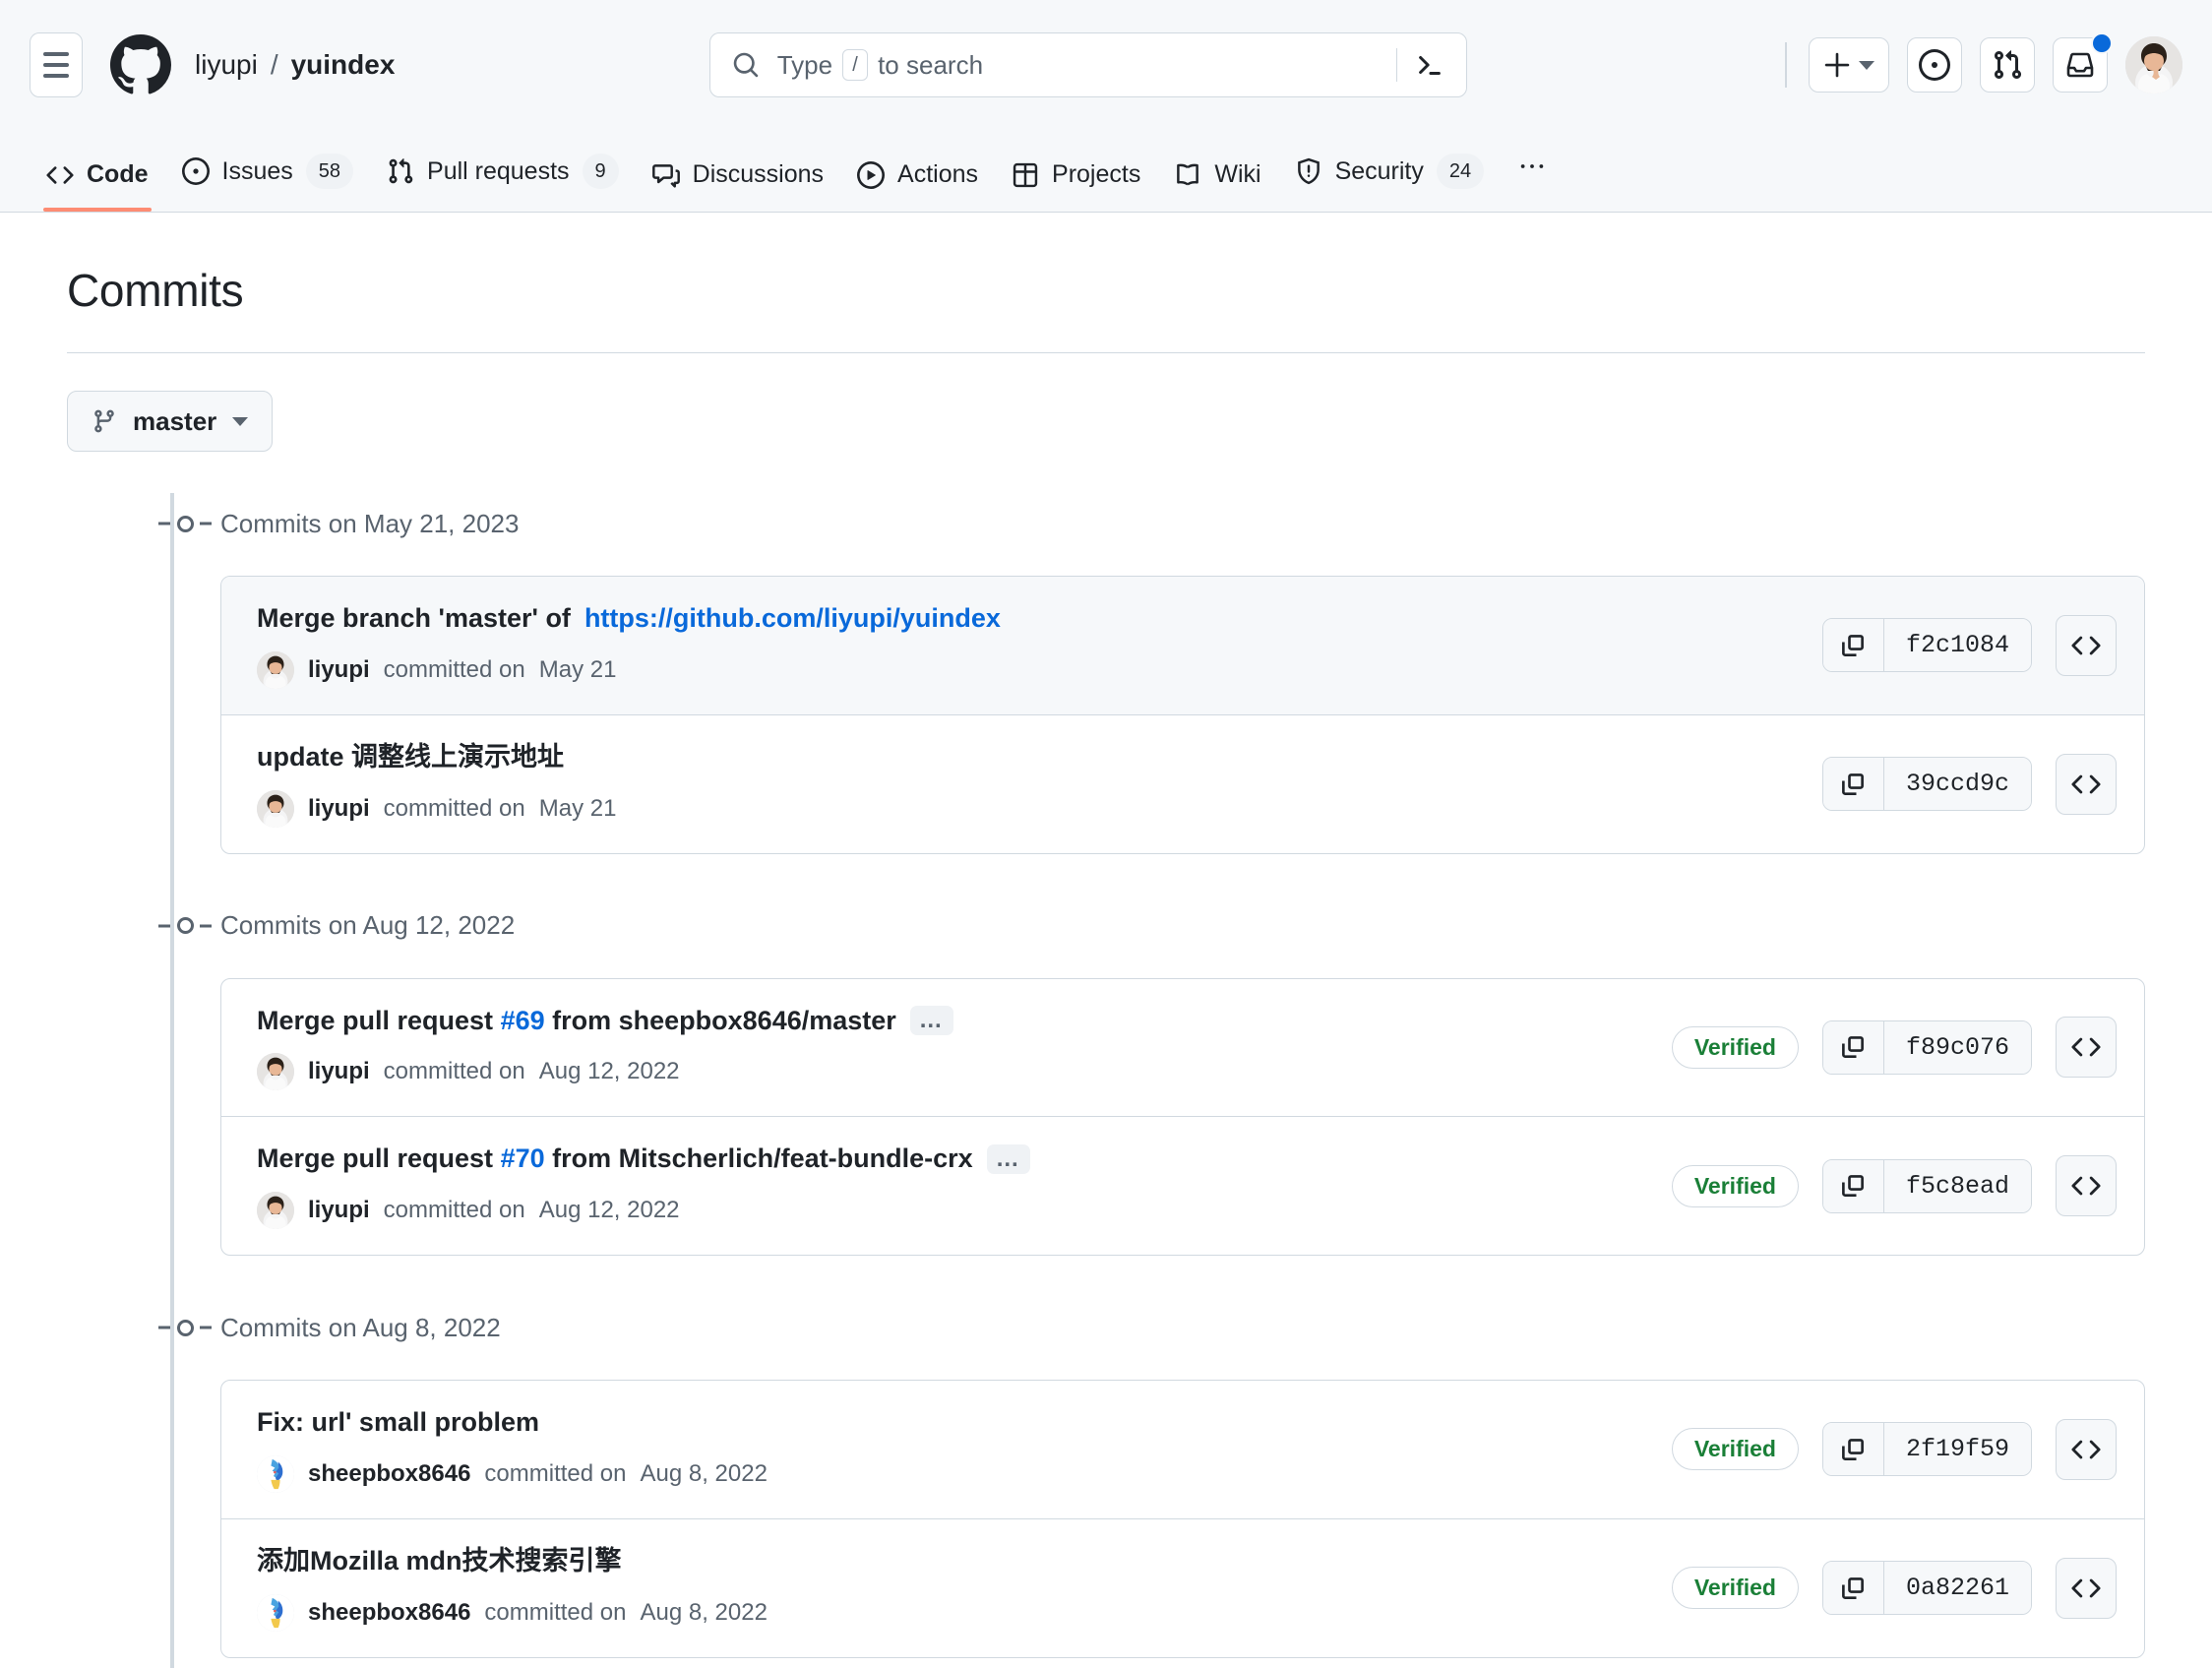  What do you see at coordinates (2083, 62) in the screenshot?
I see `notifications-button` at bounding box center [2083, 62].